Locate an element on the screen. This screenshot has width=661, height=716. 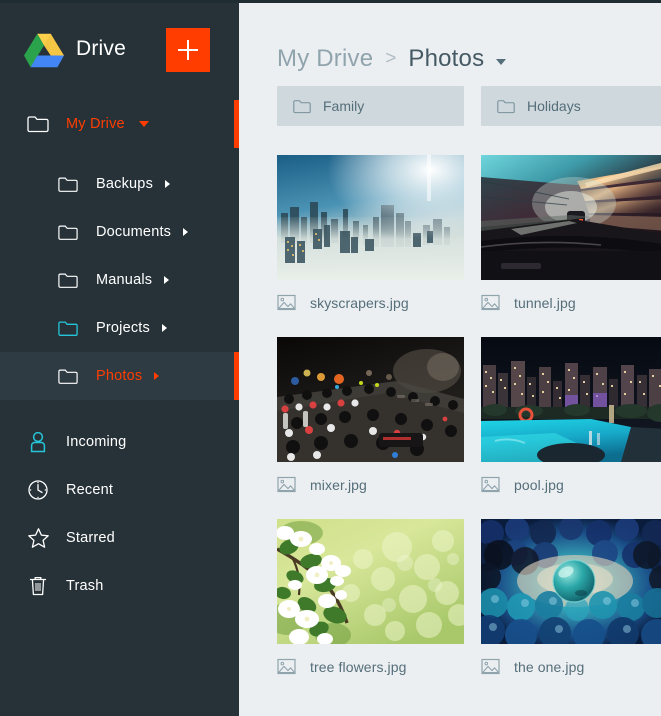
file-meta: tunnel.jpg is located at coordinates (571, 300).